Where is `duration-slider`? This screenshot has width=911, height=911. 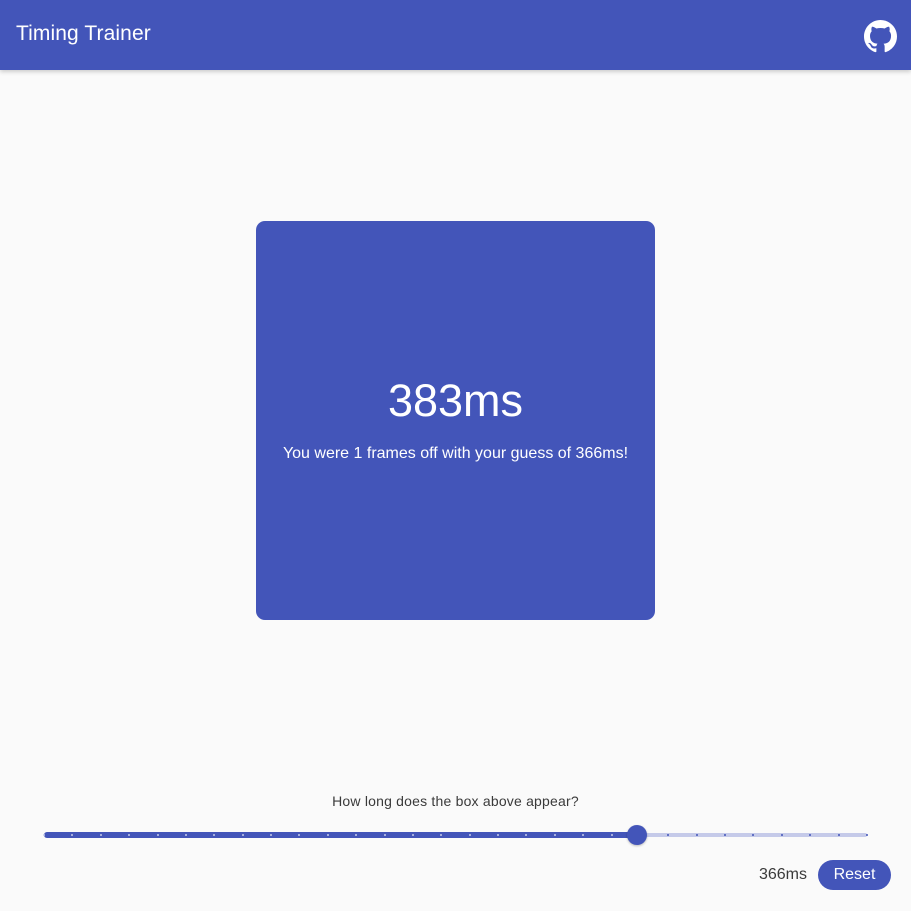
duration-slider is located at coordinates (455, 835).